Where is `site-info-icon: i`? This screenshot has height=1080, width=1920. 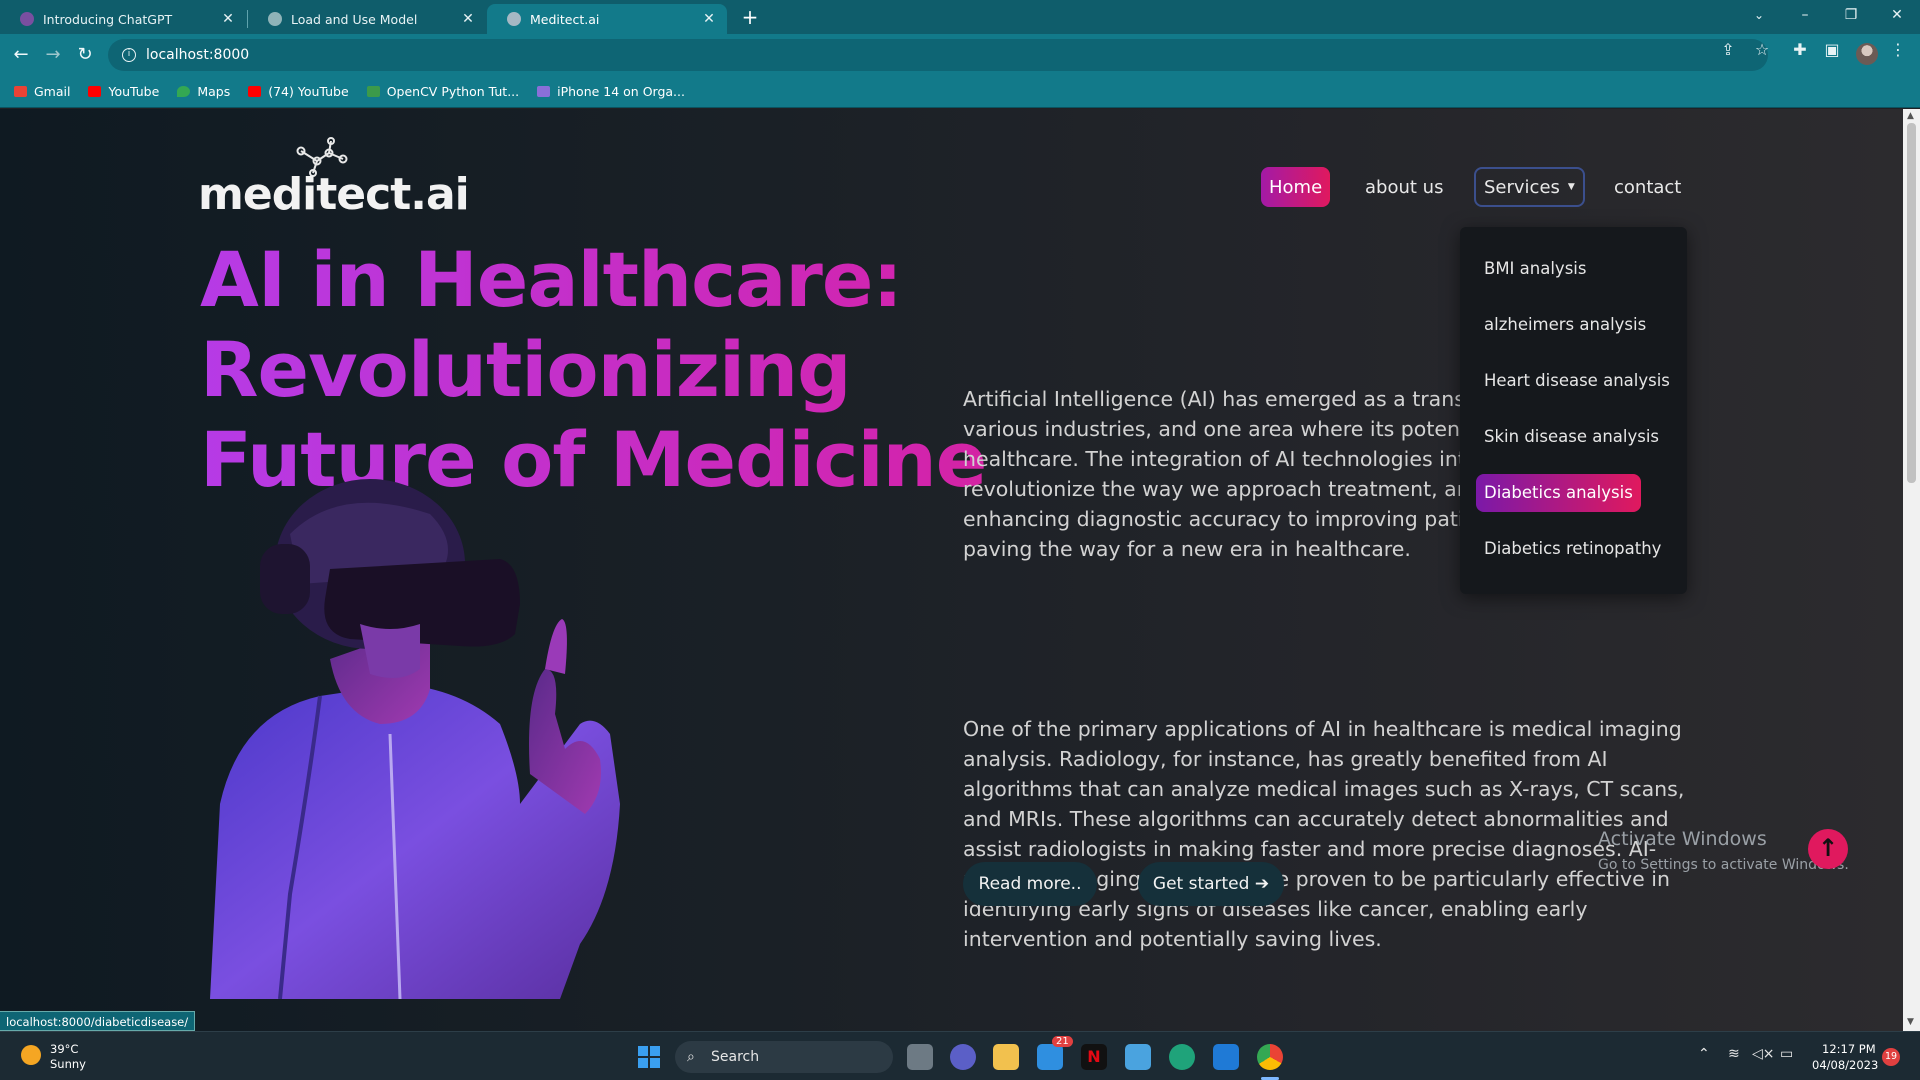 site-info-icon: i is located at coordinates (129, 55).